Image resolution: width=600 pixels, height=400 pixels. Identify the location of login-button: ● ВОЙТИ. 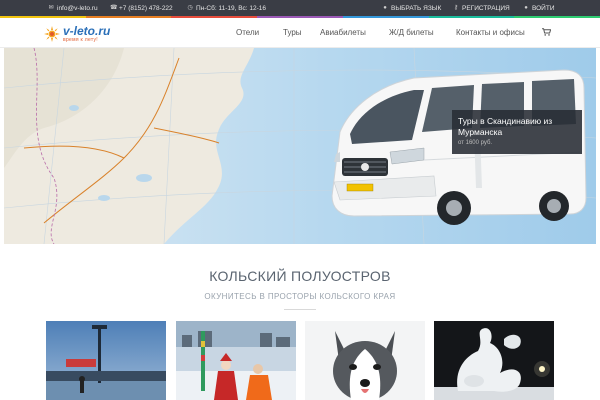
(539, 8).